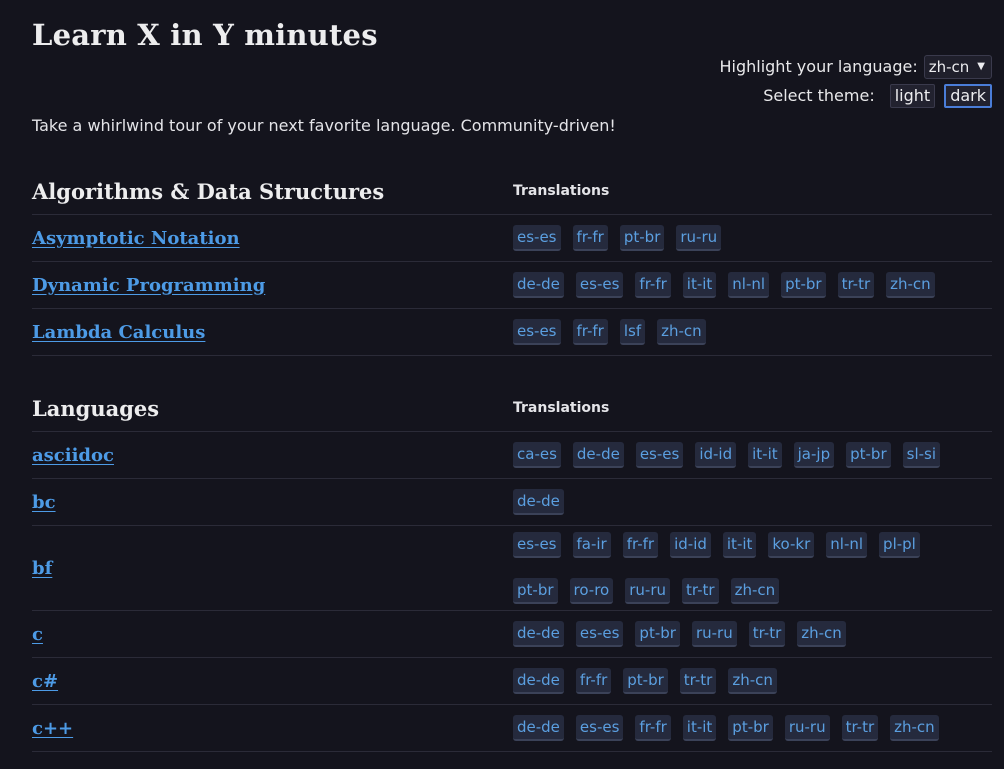 This screenshot has width=1004, height=769. I want to click on translation-tag: fa-ir, so click(591, 545).